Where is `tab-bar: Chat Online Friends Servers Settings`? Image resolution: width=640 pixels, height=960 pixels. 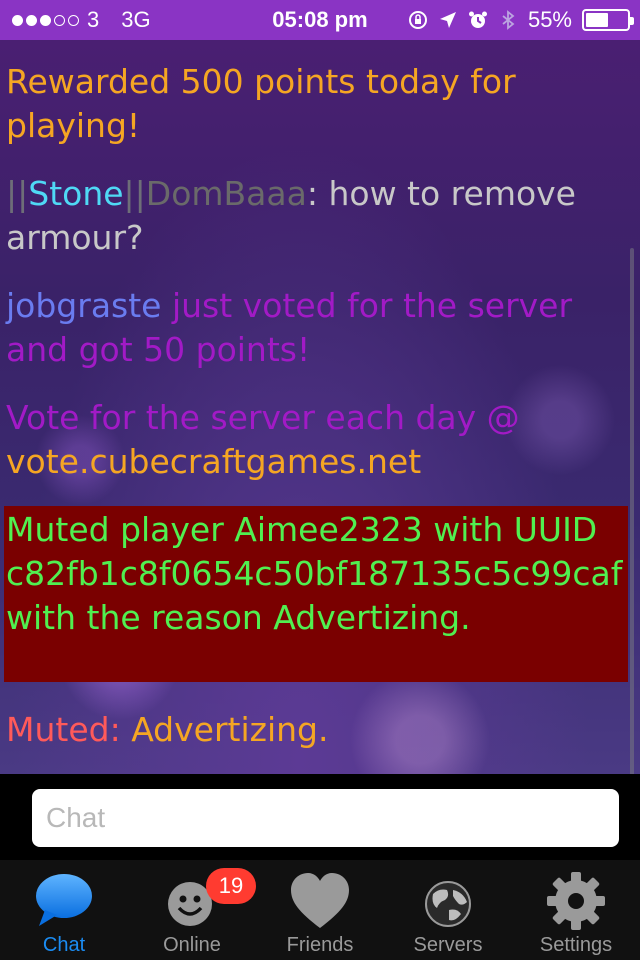
tab-bar: Chat Online Friends Servers Settings is located at coordinates (320, 910).